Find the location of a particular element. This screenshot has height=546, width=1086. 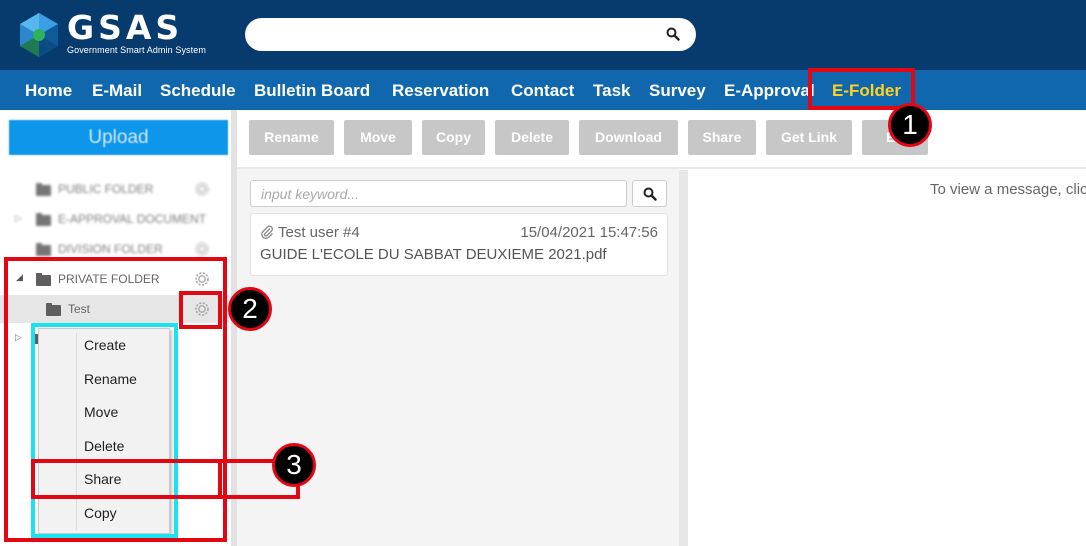

nav-home: Home is located at coordinates (48, 90).